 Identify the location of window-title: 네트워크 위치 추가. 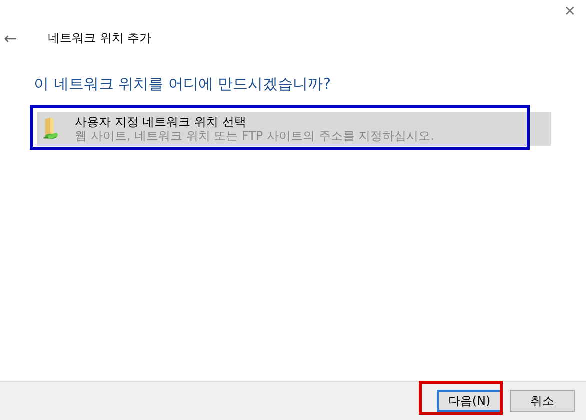
(100, 38).